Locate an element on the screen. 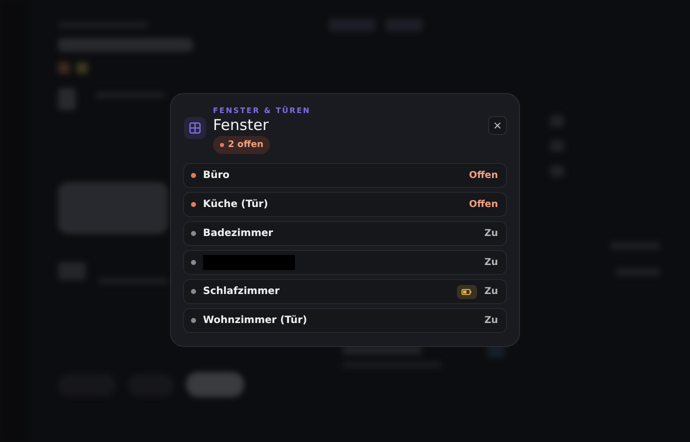 This screenshot has height=442, width=690. open-count-badge: 2 offen is located at coordinates (241, 145).